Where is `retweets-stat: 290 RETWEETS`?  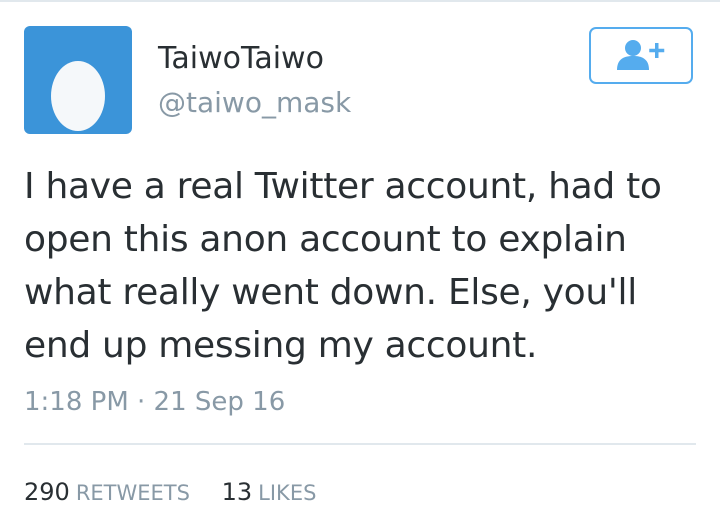 retweets-stat: 290 RETWEETS is located at coordinates (107, 492).